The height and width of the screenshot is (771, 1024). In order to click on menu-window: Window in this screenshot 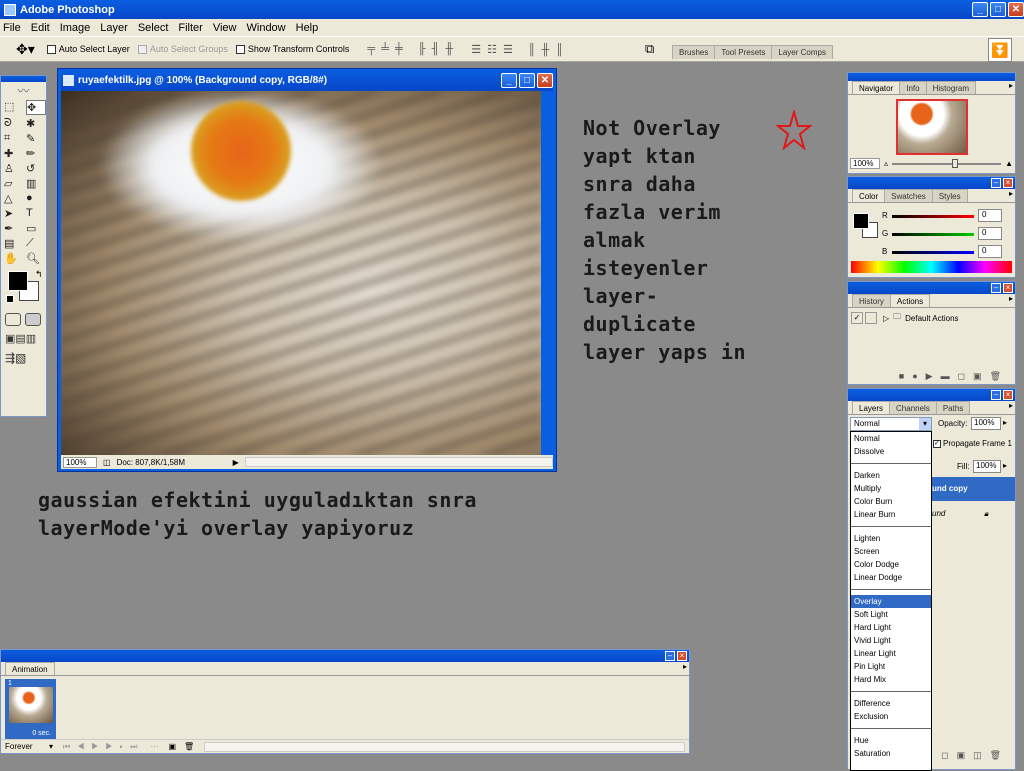, I will do `click(266, 28)`.